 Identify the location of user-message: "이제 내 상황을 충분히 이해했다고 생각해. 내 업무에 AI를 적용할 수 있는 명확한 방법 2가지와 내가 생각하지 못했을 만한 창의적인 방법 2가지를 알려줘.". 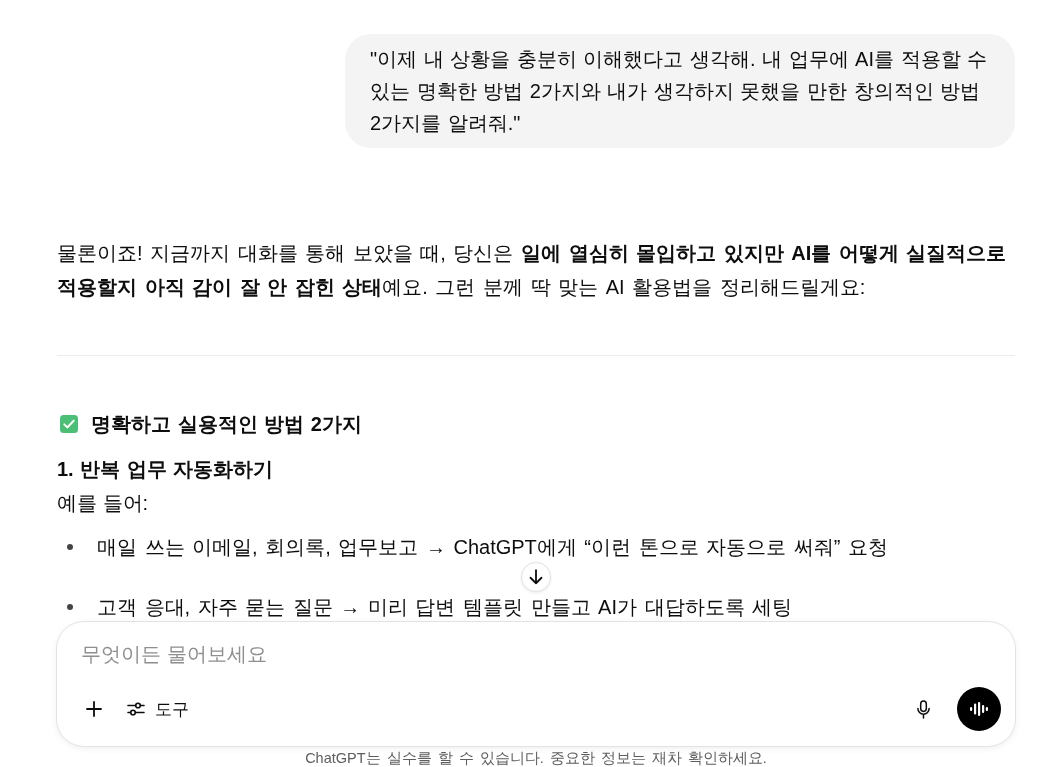
(680, 91).